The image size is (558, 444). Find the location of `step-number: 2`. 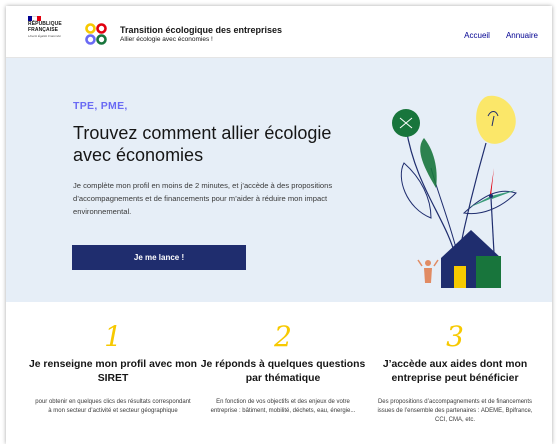

step-number: 2 is located at coordinates (283, 336).